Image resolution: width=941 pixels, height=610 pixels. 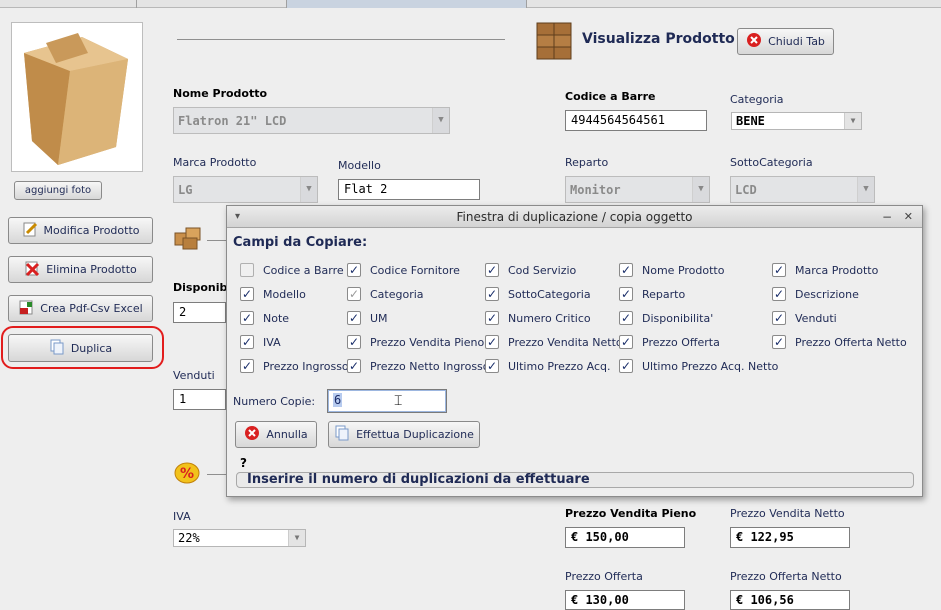 I want to click on checkbox-descrizione: ✓ Descrizione, so click(x=815, y=294).